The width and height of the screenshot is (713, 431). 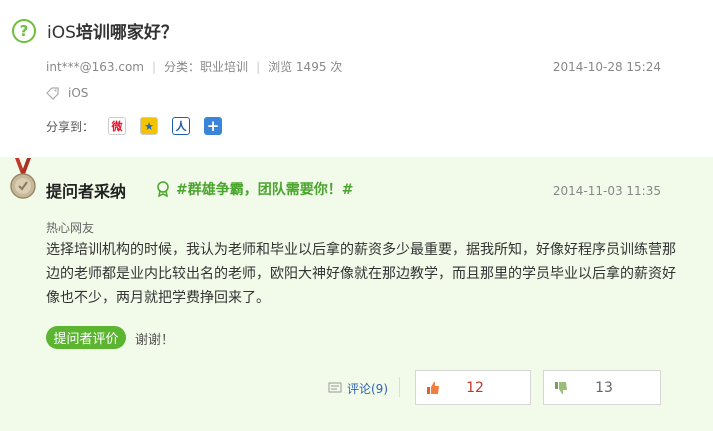 I want to click on question-date: 2014-10-28 15:24, so click(x=606, y=66).